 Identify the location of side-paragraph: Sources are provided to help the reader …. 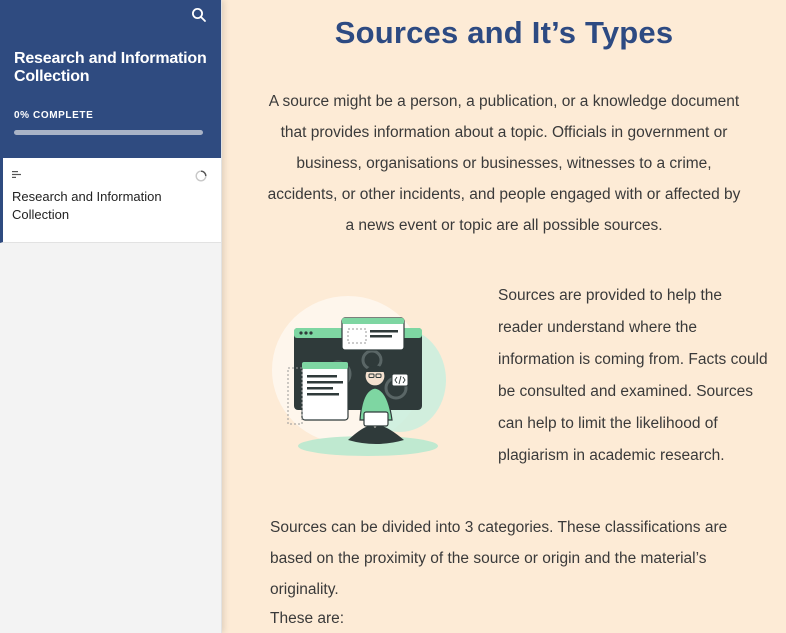
(633, 375).